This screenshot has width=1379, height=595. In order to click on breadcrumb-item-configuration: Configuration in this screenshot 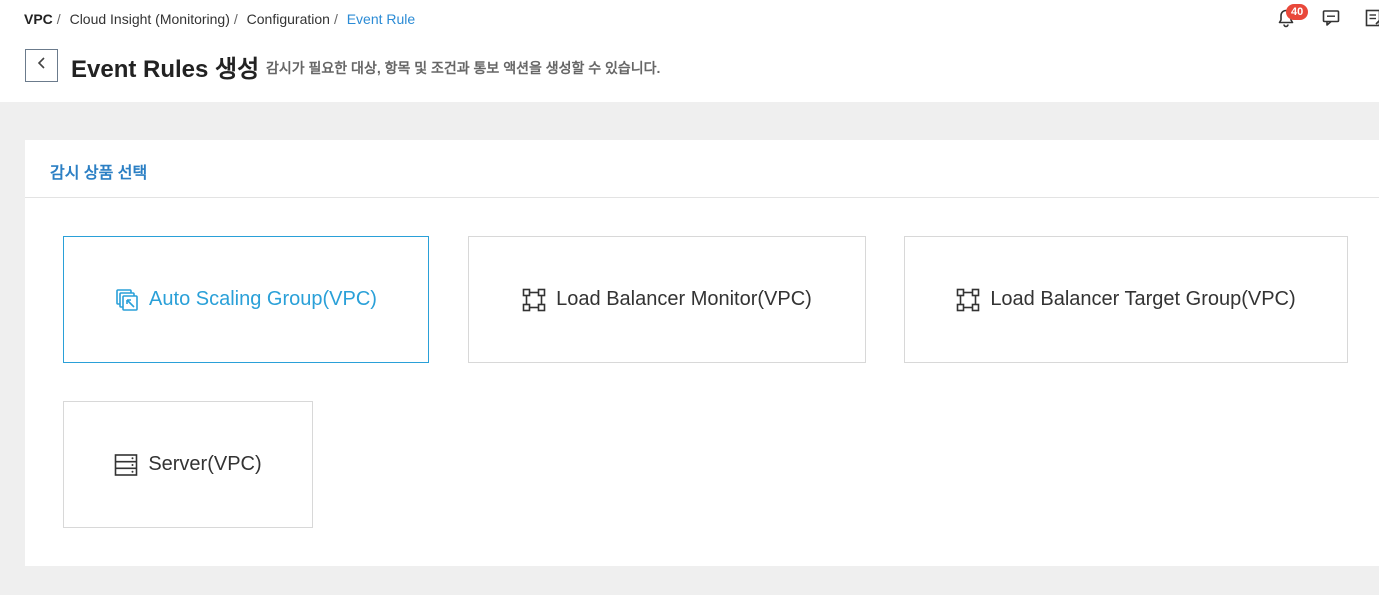, I will do `click(288, 19)`.